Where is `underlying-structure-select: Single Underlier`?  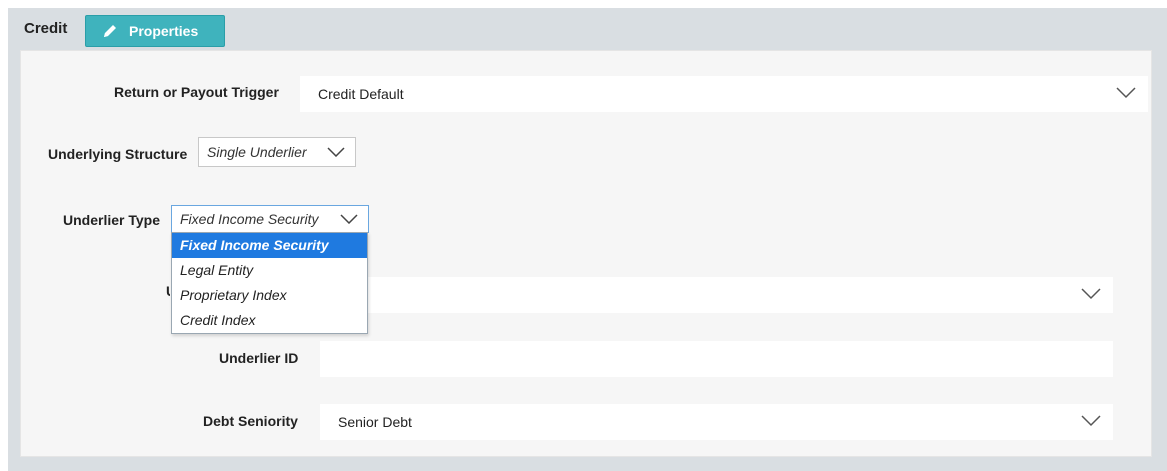 underlying-structure-select: Single Underlier is located at coordinates (277, 152).